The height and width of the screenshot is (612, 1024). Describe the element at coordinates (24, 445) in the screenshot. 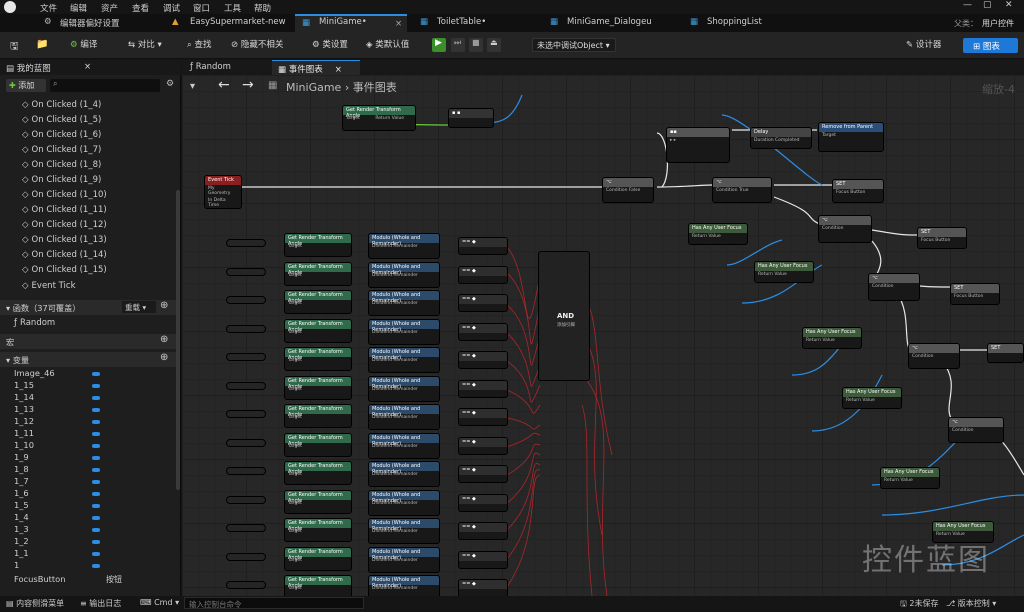

I see `variable-item: 1_10` at that location.